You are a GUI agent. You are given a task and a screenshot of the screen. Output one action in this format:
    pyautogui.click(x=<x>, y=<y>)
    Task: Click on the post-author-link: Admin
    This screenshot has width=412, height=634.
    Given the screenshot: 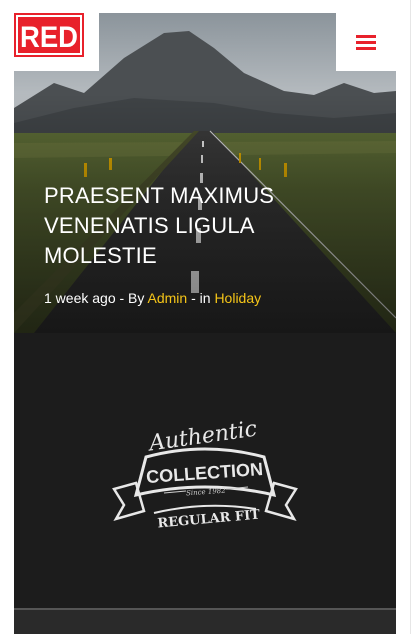 What is the action you would take?
    pyautogui.click(x=168, y=298)
    